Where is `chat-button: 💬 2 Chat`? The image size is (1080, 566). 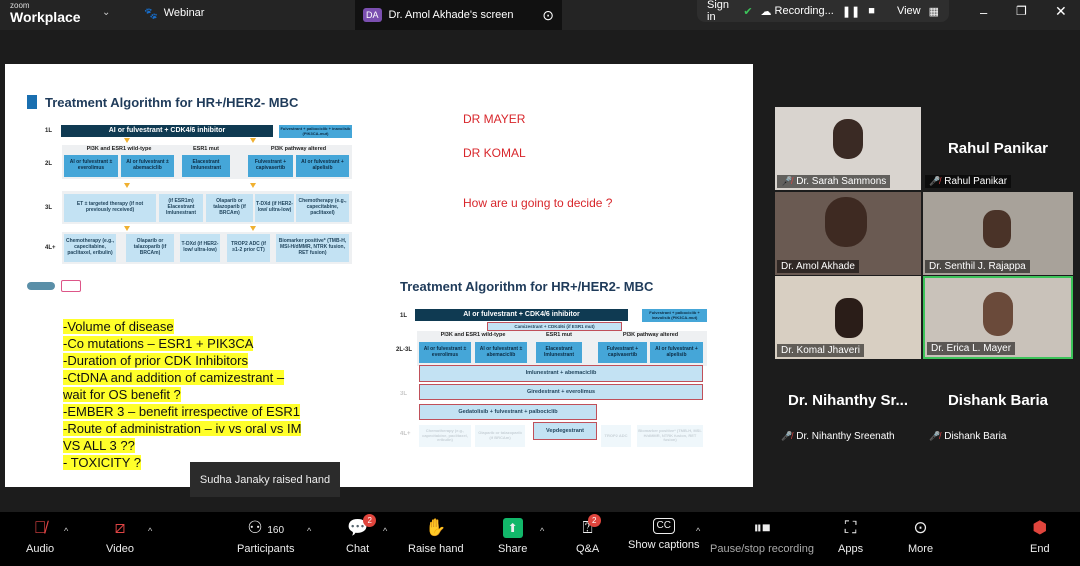 chat-button: 💬 2 Chat is located at coordinates (361, 534).